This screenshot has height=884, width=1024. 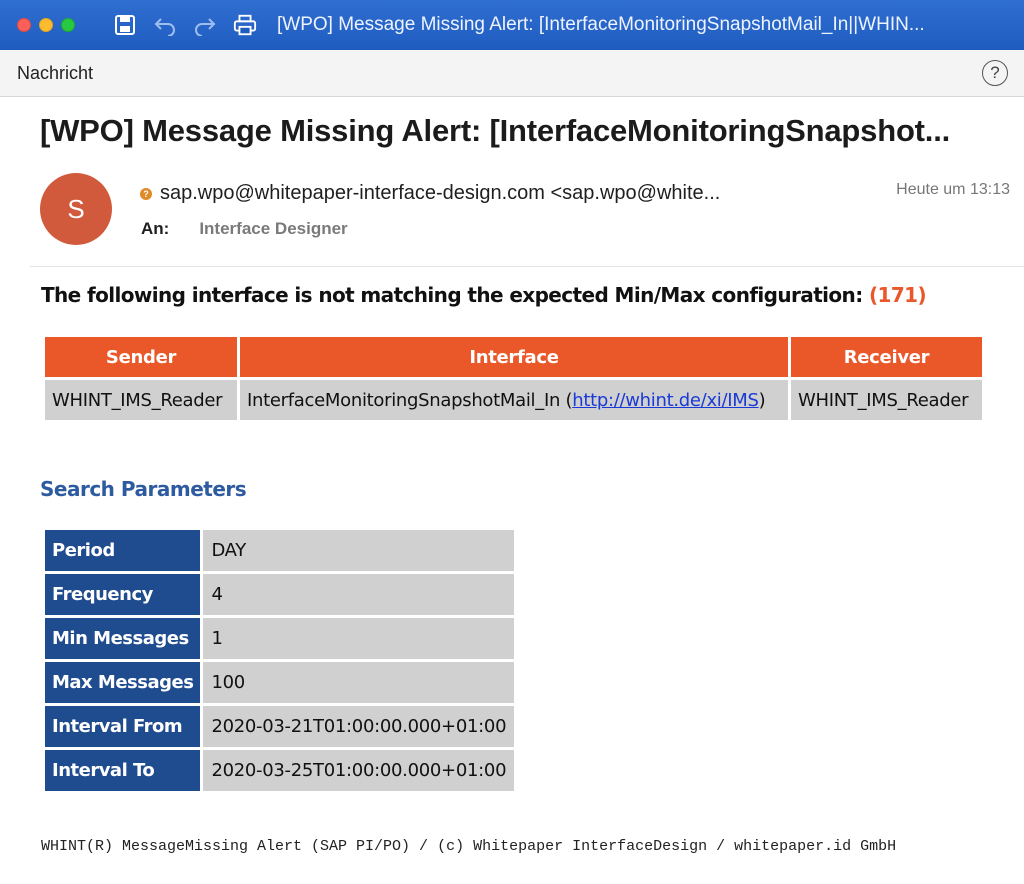 I want to click on save-icon, so click(x=125, y=25).